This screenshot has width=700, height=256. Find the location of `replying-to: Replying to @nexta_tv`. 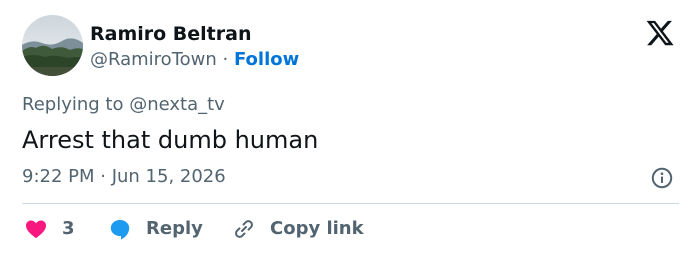

replying-to: Replying to @nexta_tv is located at coordinates (123, 104).